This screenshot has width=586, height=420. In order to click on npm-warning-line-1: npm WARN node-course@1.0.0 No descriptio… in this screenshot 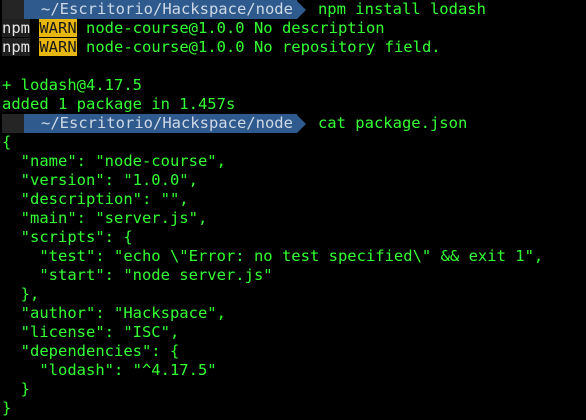, I will do `click(294, 28)`.